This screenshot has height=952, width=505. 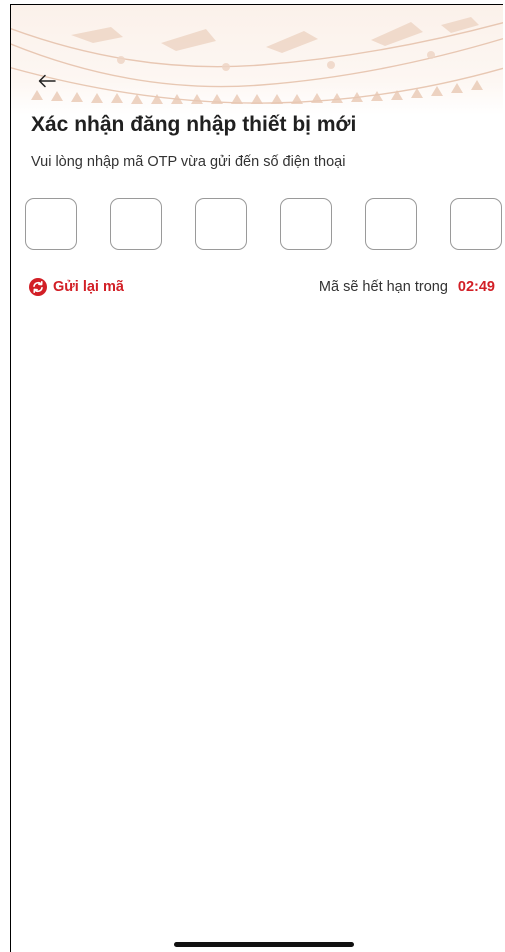 I want to click on bronze-drum-pattern, so click(x=257, y=60).